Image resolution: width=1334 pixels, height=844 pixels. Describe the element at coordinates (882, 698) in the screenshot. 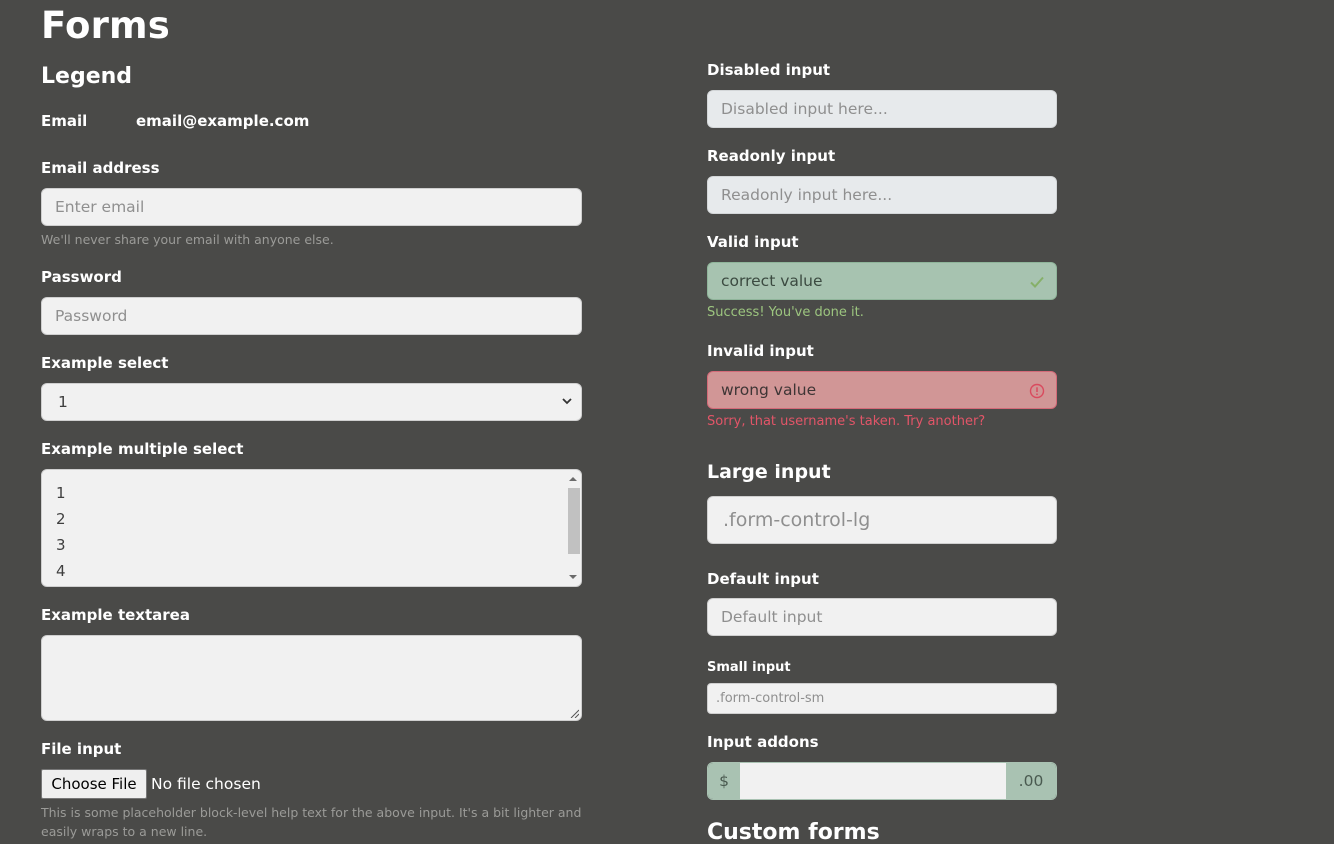

I see `small-input: .form-control-sm` at that location.